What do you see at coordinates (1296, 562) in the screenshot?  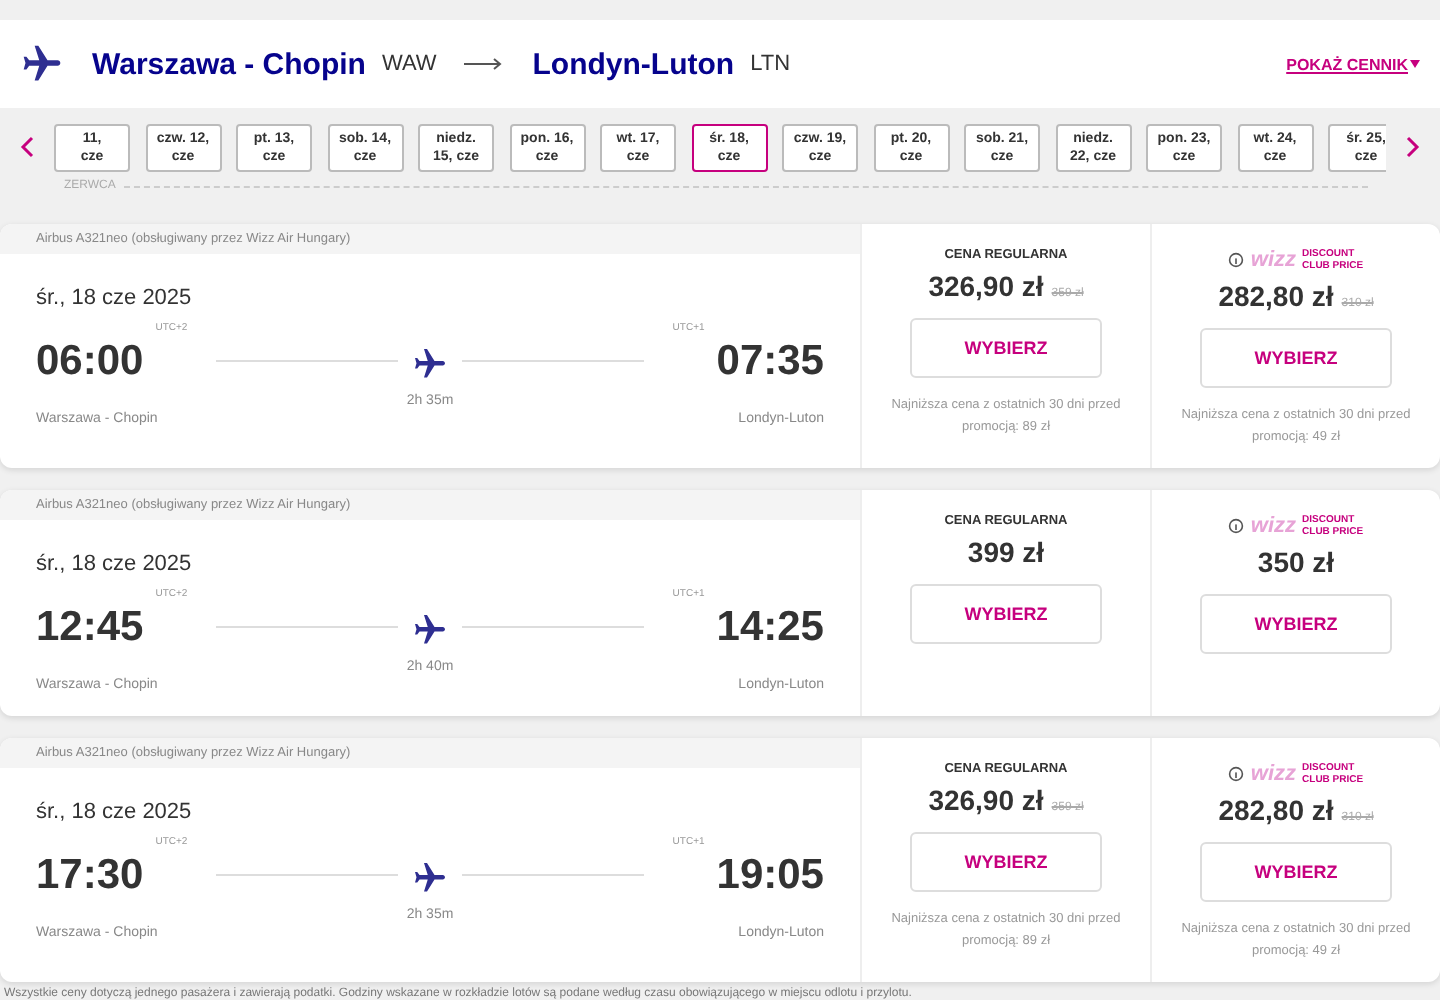 I see `fare-price: 350 zł` at bounding box center [1296, 562].